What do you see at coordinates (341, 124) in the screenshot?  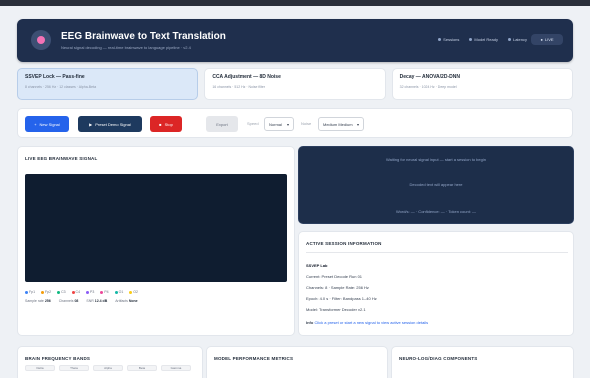 I see `noise-select: Medium Medium ▾` at bounding box center [341, 124].